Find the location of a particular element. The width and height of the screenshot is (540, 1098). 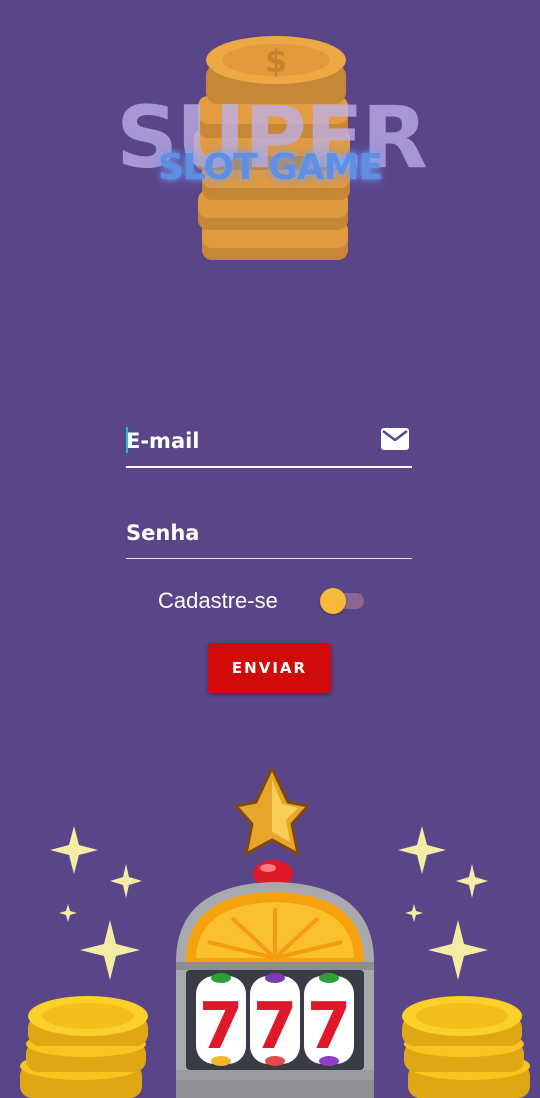

reels: 7 7 7 is located at coordinates (275, 1019).